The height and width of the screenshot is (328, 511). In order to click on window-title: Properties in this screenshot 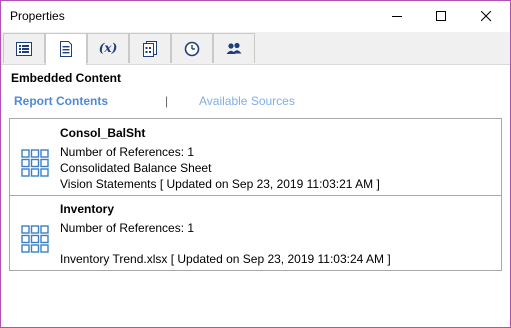, I will do `click(37, 16)`.